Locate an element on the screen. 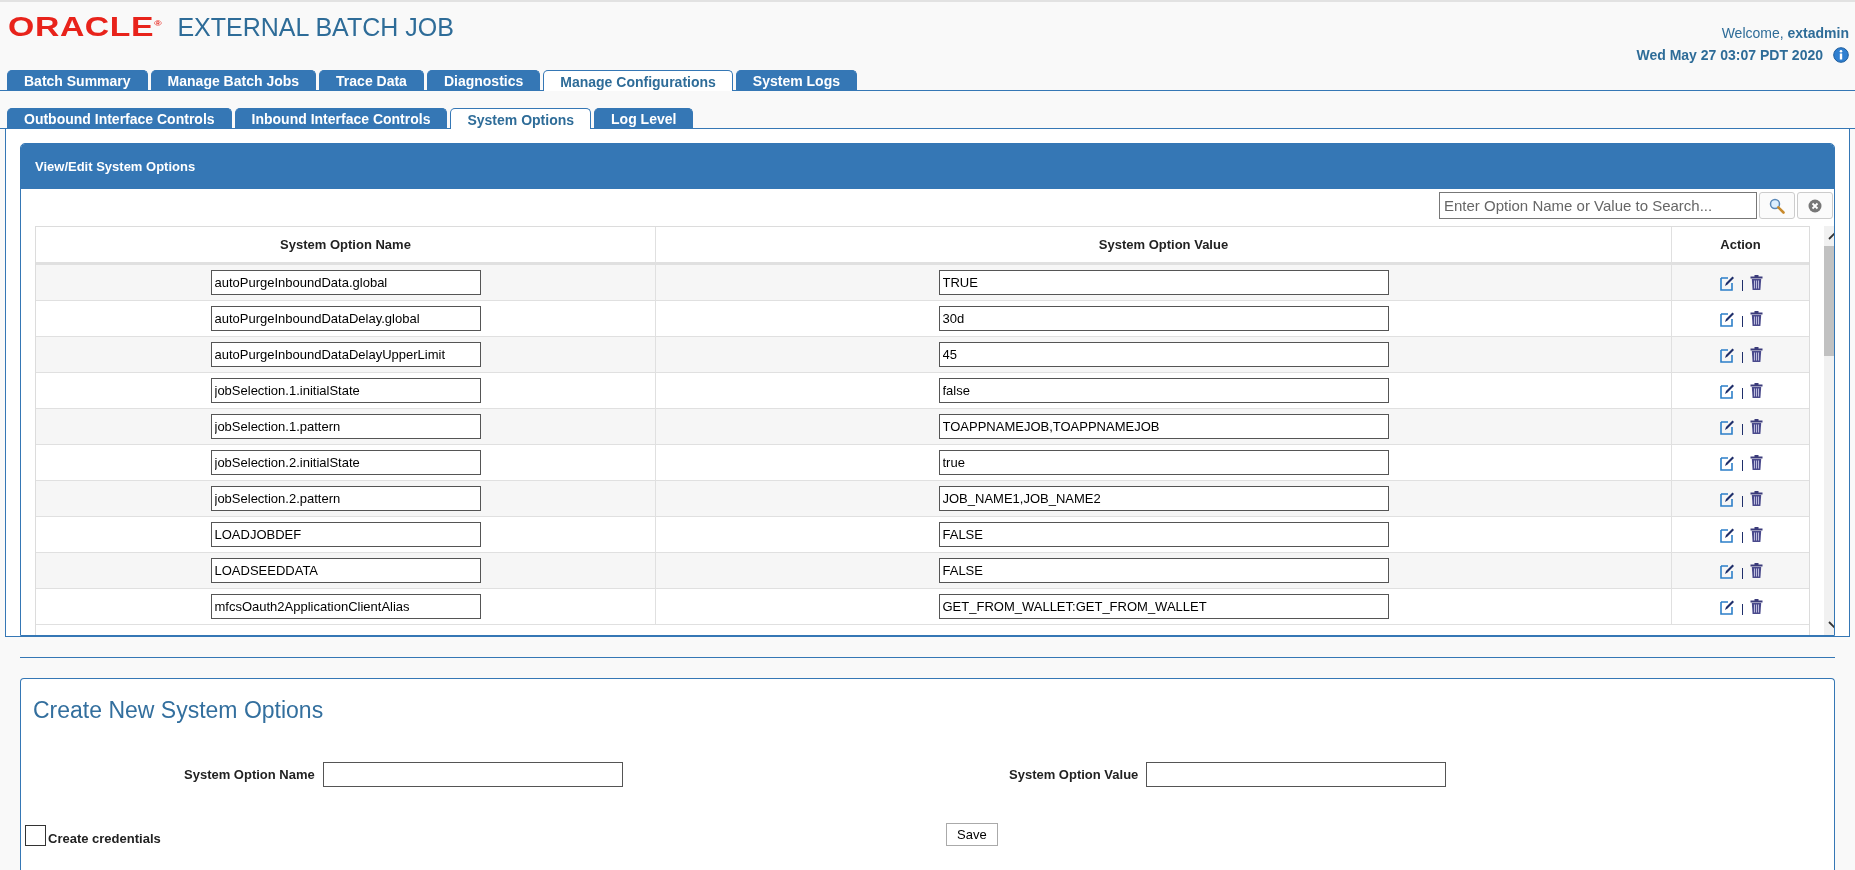  option-value-field: 30d is located at coordinates (1163, 318).